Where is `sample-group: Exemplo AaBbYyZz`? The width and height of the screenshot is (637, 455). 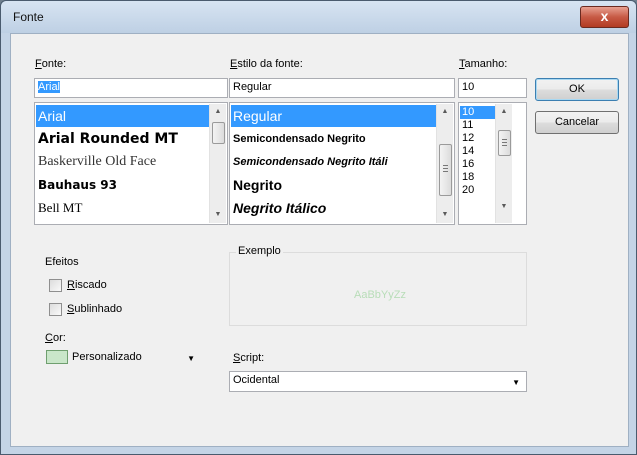 sample-group: Exemplo AaBbYyZz is located at coordinates (378, 285).